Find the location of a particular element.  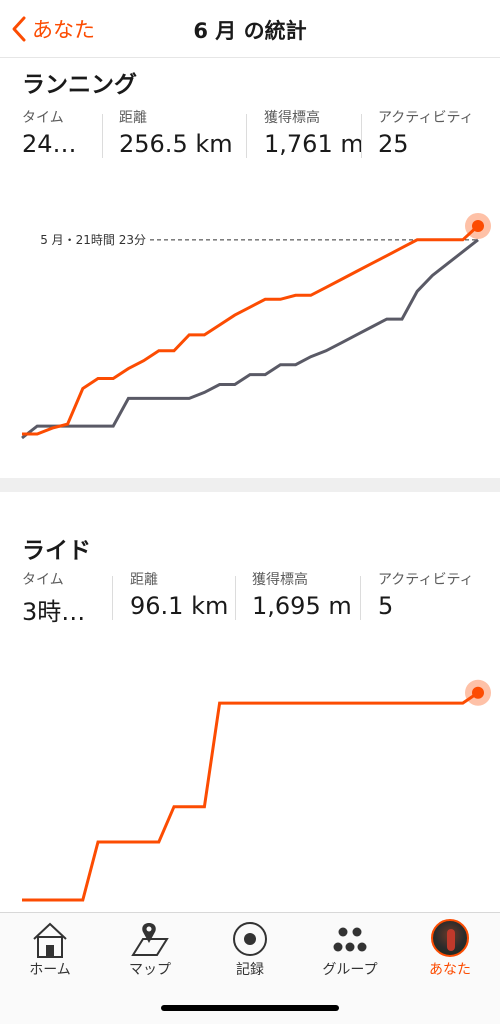

nav-header: あなた 6 月 の統計 is located at coordinates (250, 29).